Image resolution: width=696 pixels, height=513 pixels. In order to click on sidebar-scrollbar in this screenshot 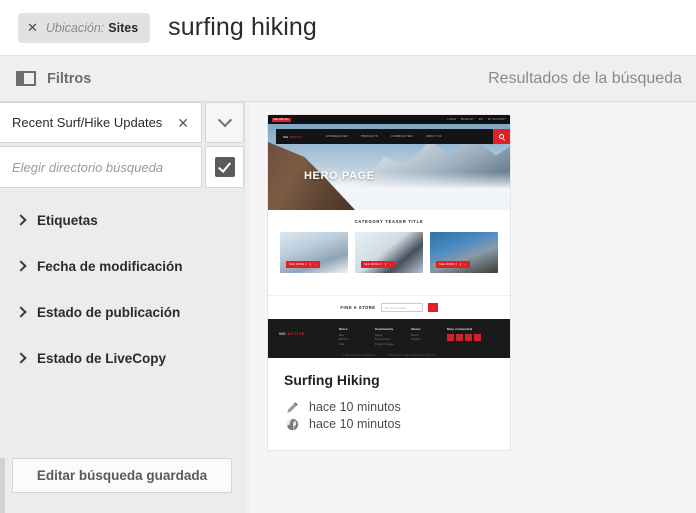, I will do `click(2, 485)`.